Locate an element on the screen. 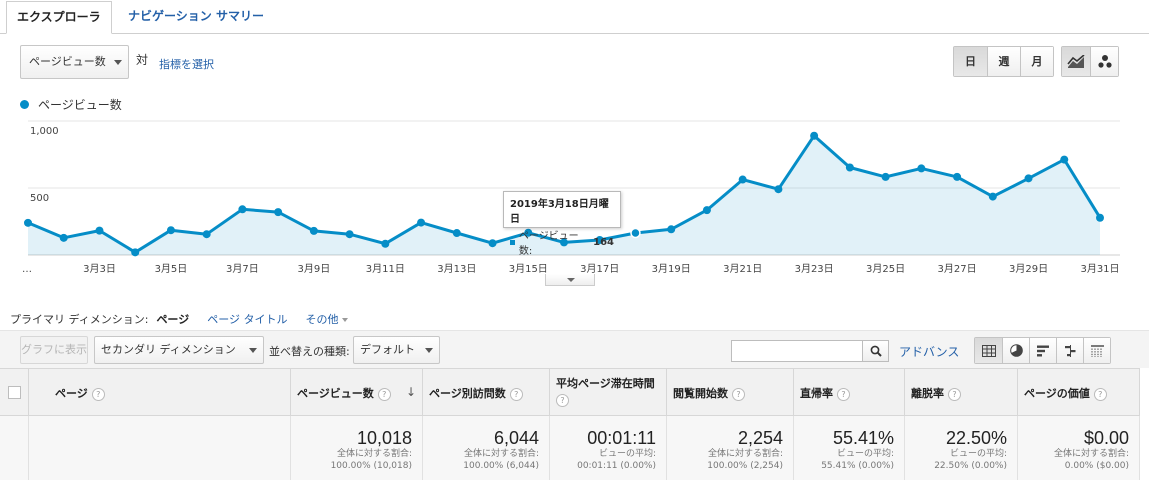  col-header-page-value: ページの価値? is located at coordinates (1078, 392).